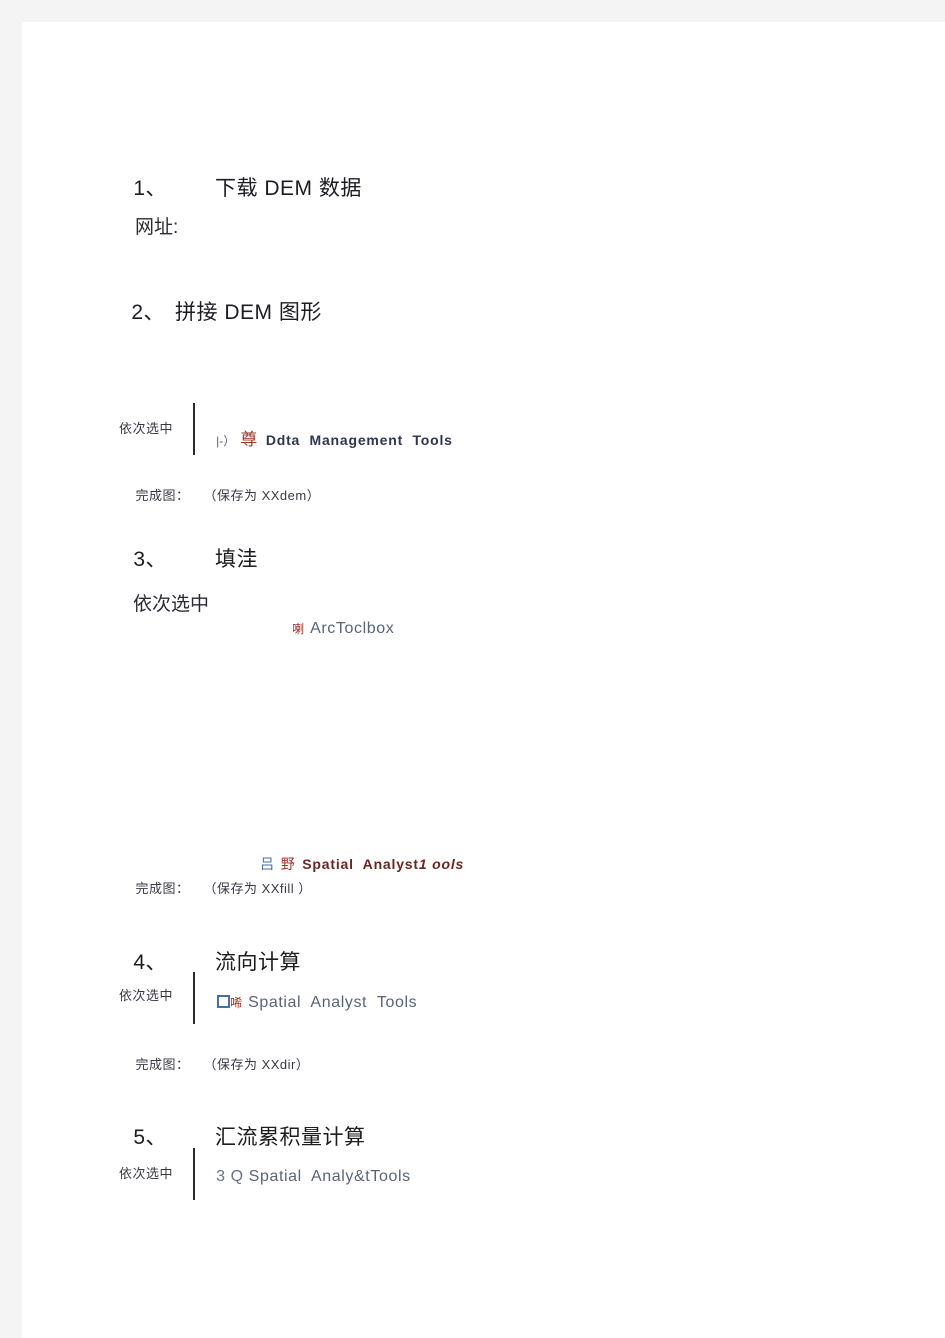  What do you see at coordinates (162, 1064) in the screenshot?
I see `step-4-result-label: 完成图：` at bounding box center [162, 1064].